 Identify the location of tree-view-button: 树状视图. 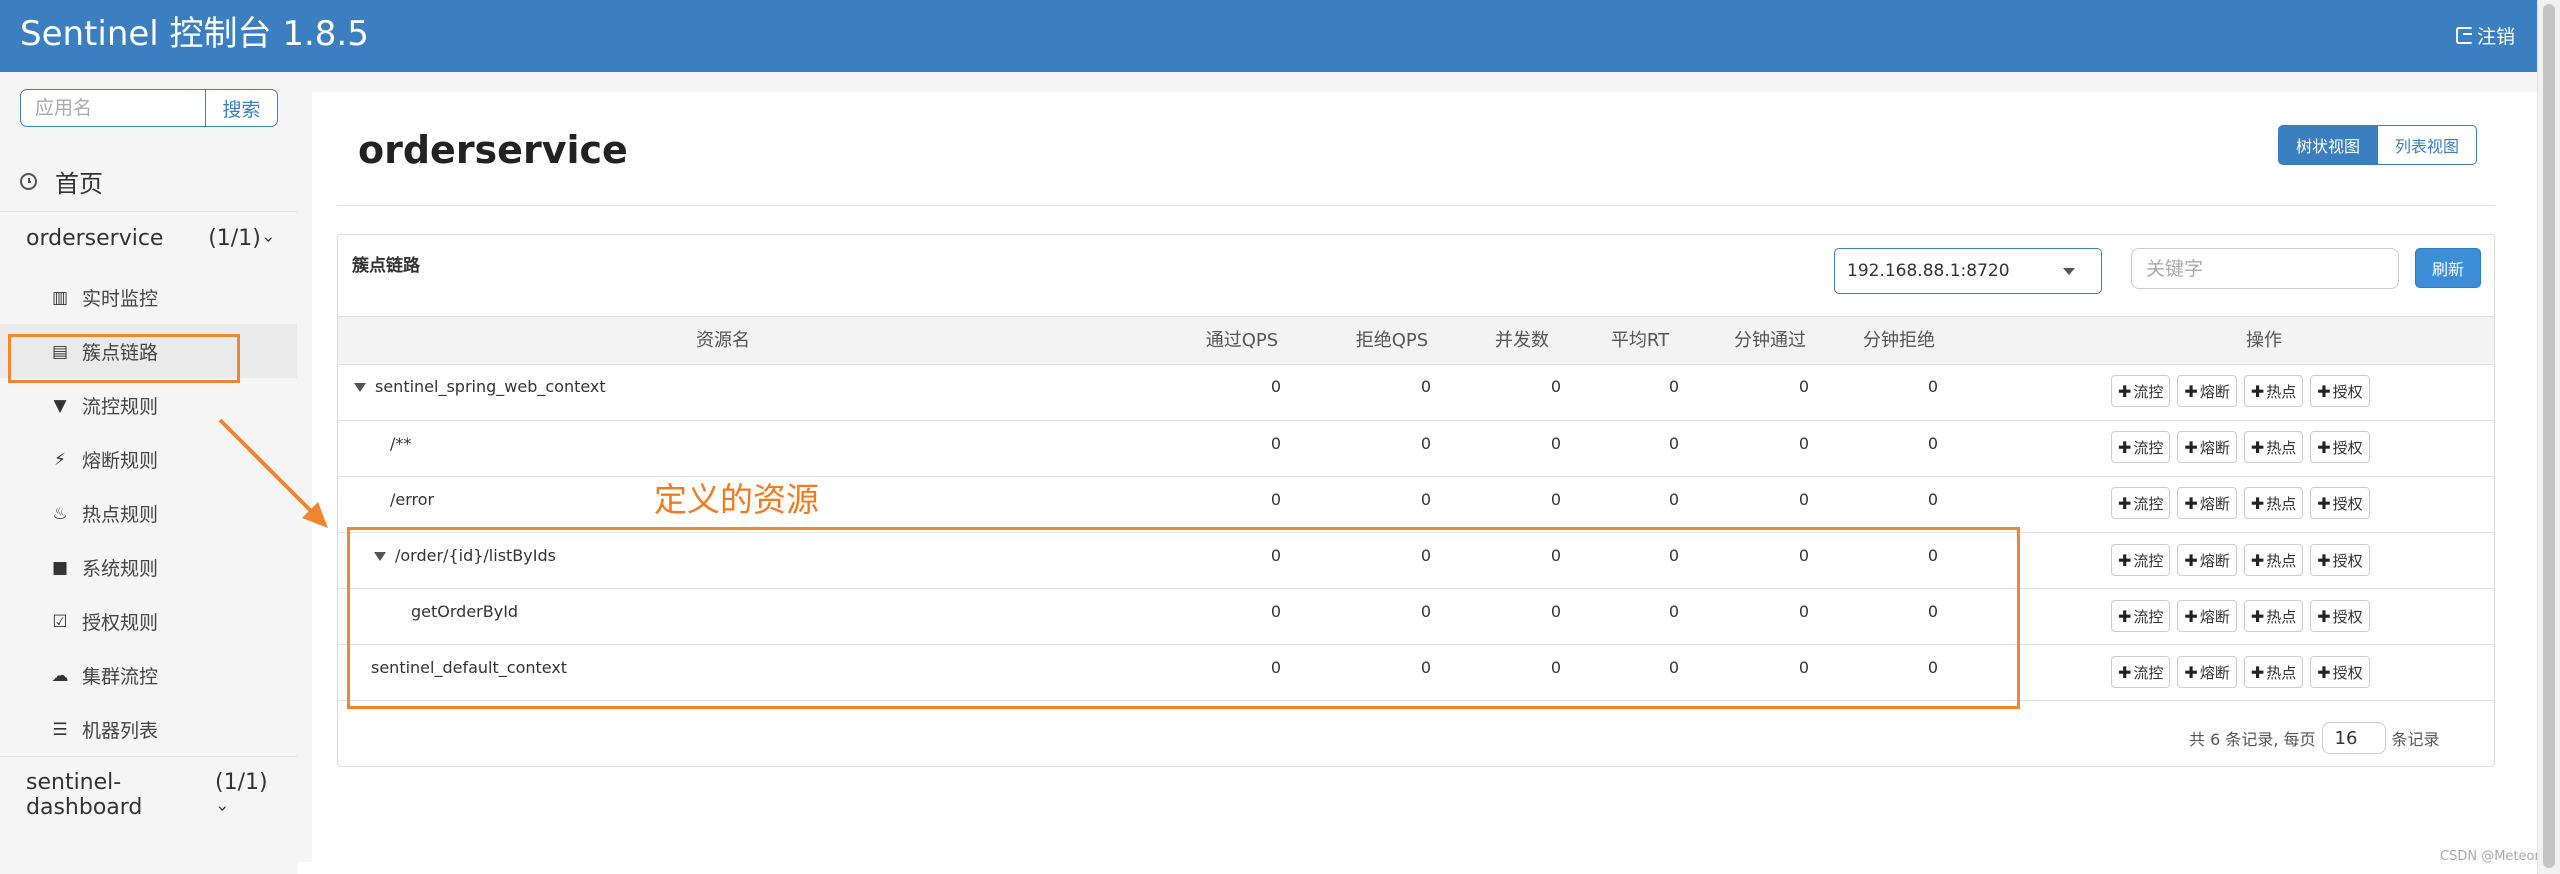
(2328, 145).